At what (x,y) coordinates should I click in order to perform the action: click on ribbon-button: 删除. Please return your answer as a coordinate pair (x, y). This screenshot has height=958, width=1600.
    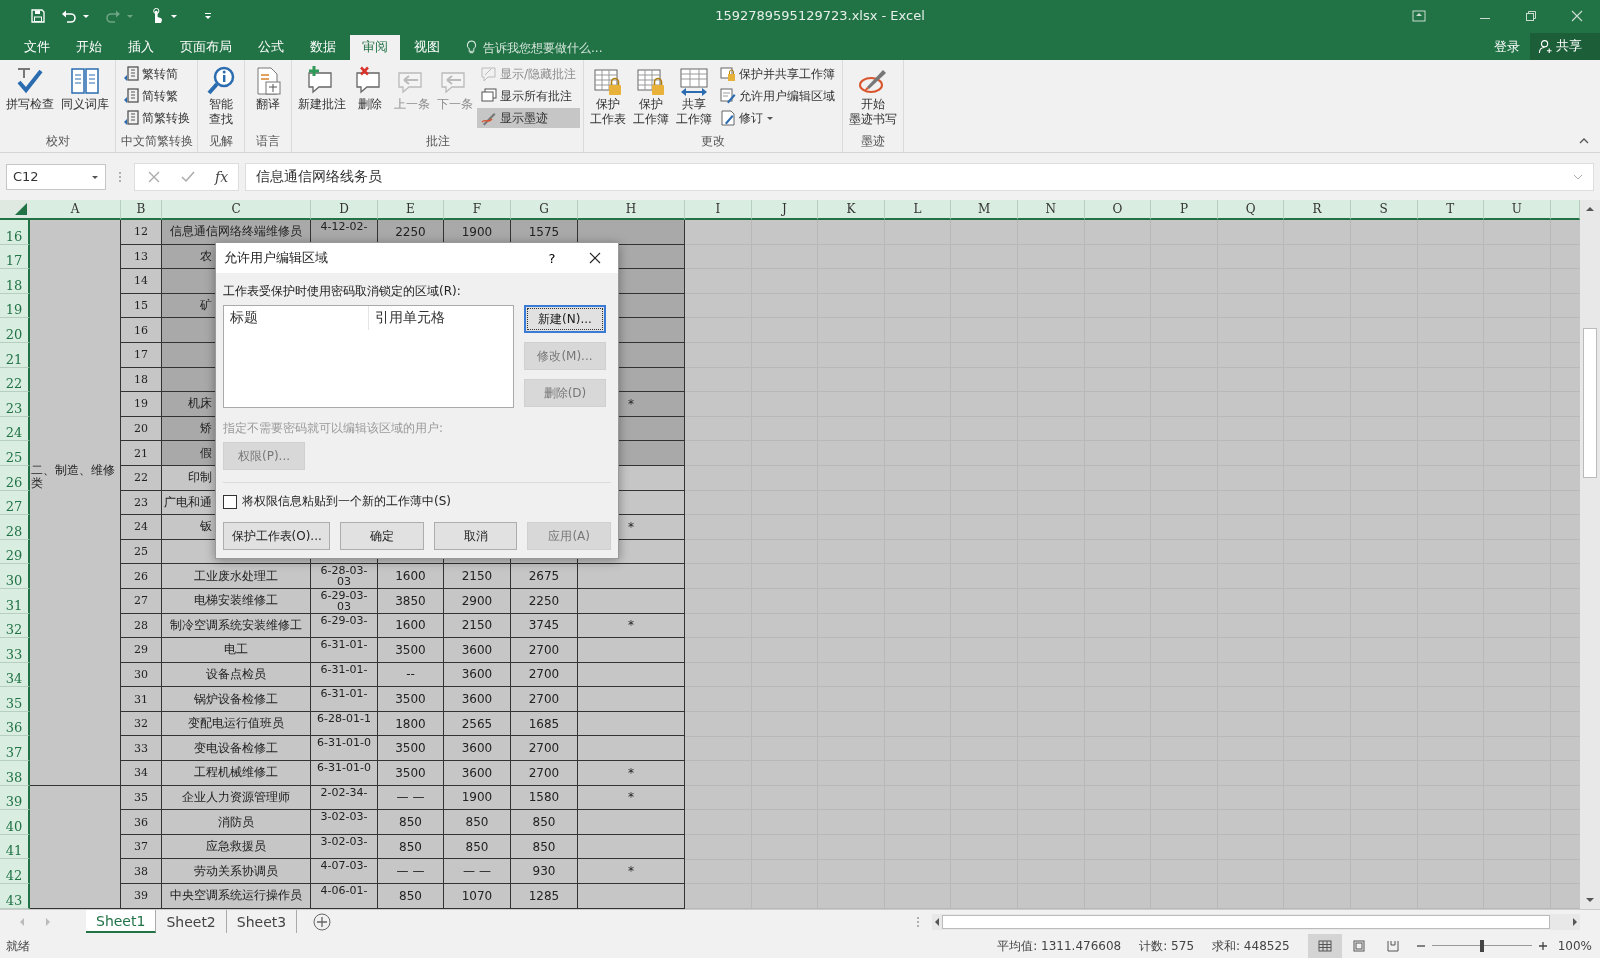
    Looking at the image, I should click on (370, 97).